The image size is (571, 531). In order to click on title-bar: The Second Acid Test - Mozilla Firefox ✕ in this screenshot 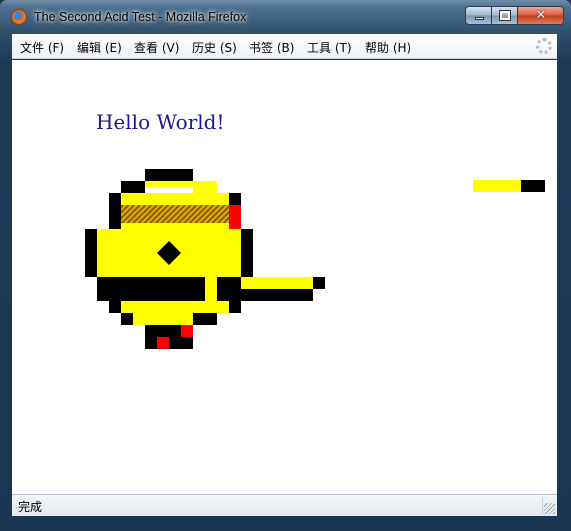, I will do `click(285, 17)`.